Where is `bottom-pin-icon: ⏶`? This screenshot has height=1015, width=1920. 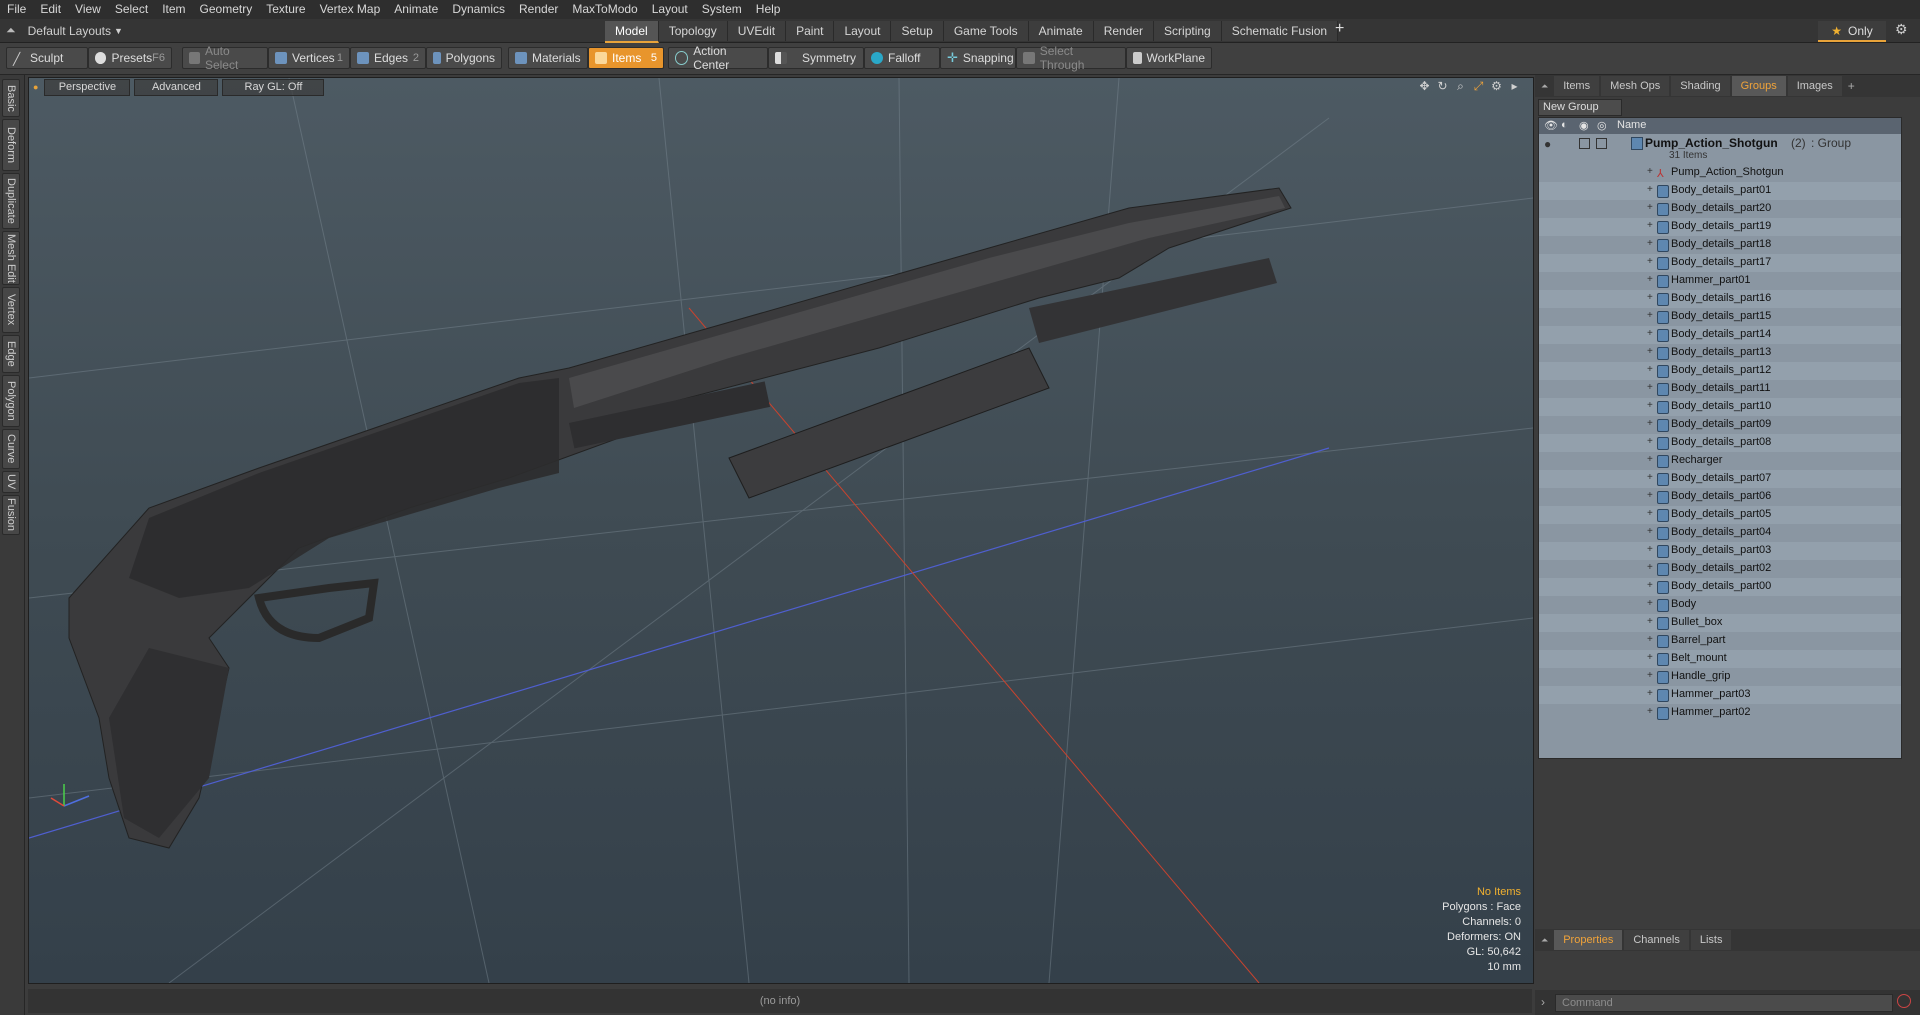 bottom-pin-icon: ⏶ is located at coordinates (1544, 940).